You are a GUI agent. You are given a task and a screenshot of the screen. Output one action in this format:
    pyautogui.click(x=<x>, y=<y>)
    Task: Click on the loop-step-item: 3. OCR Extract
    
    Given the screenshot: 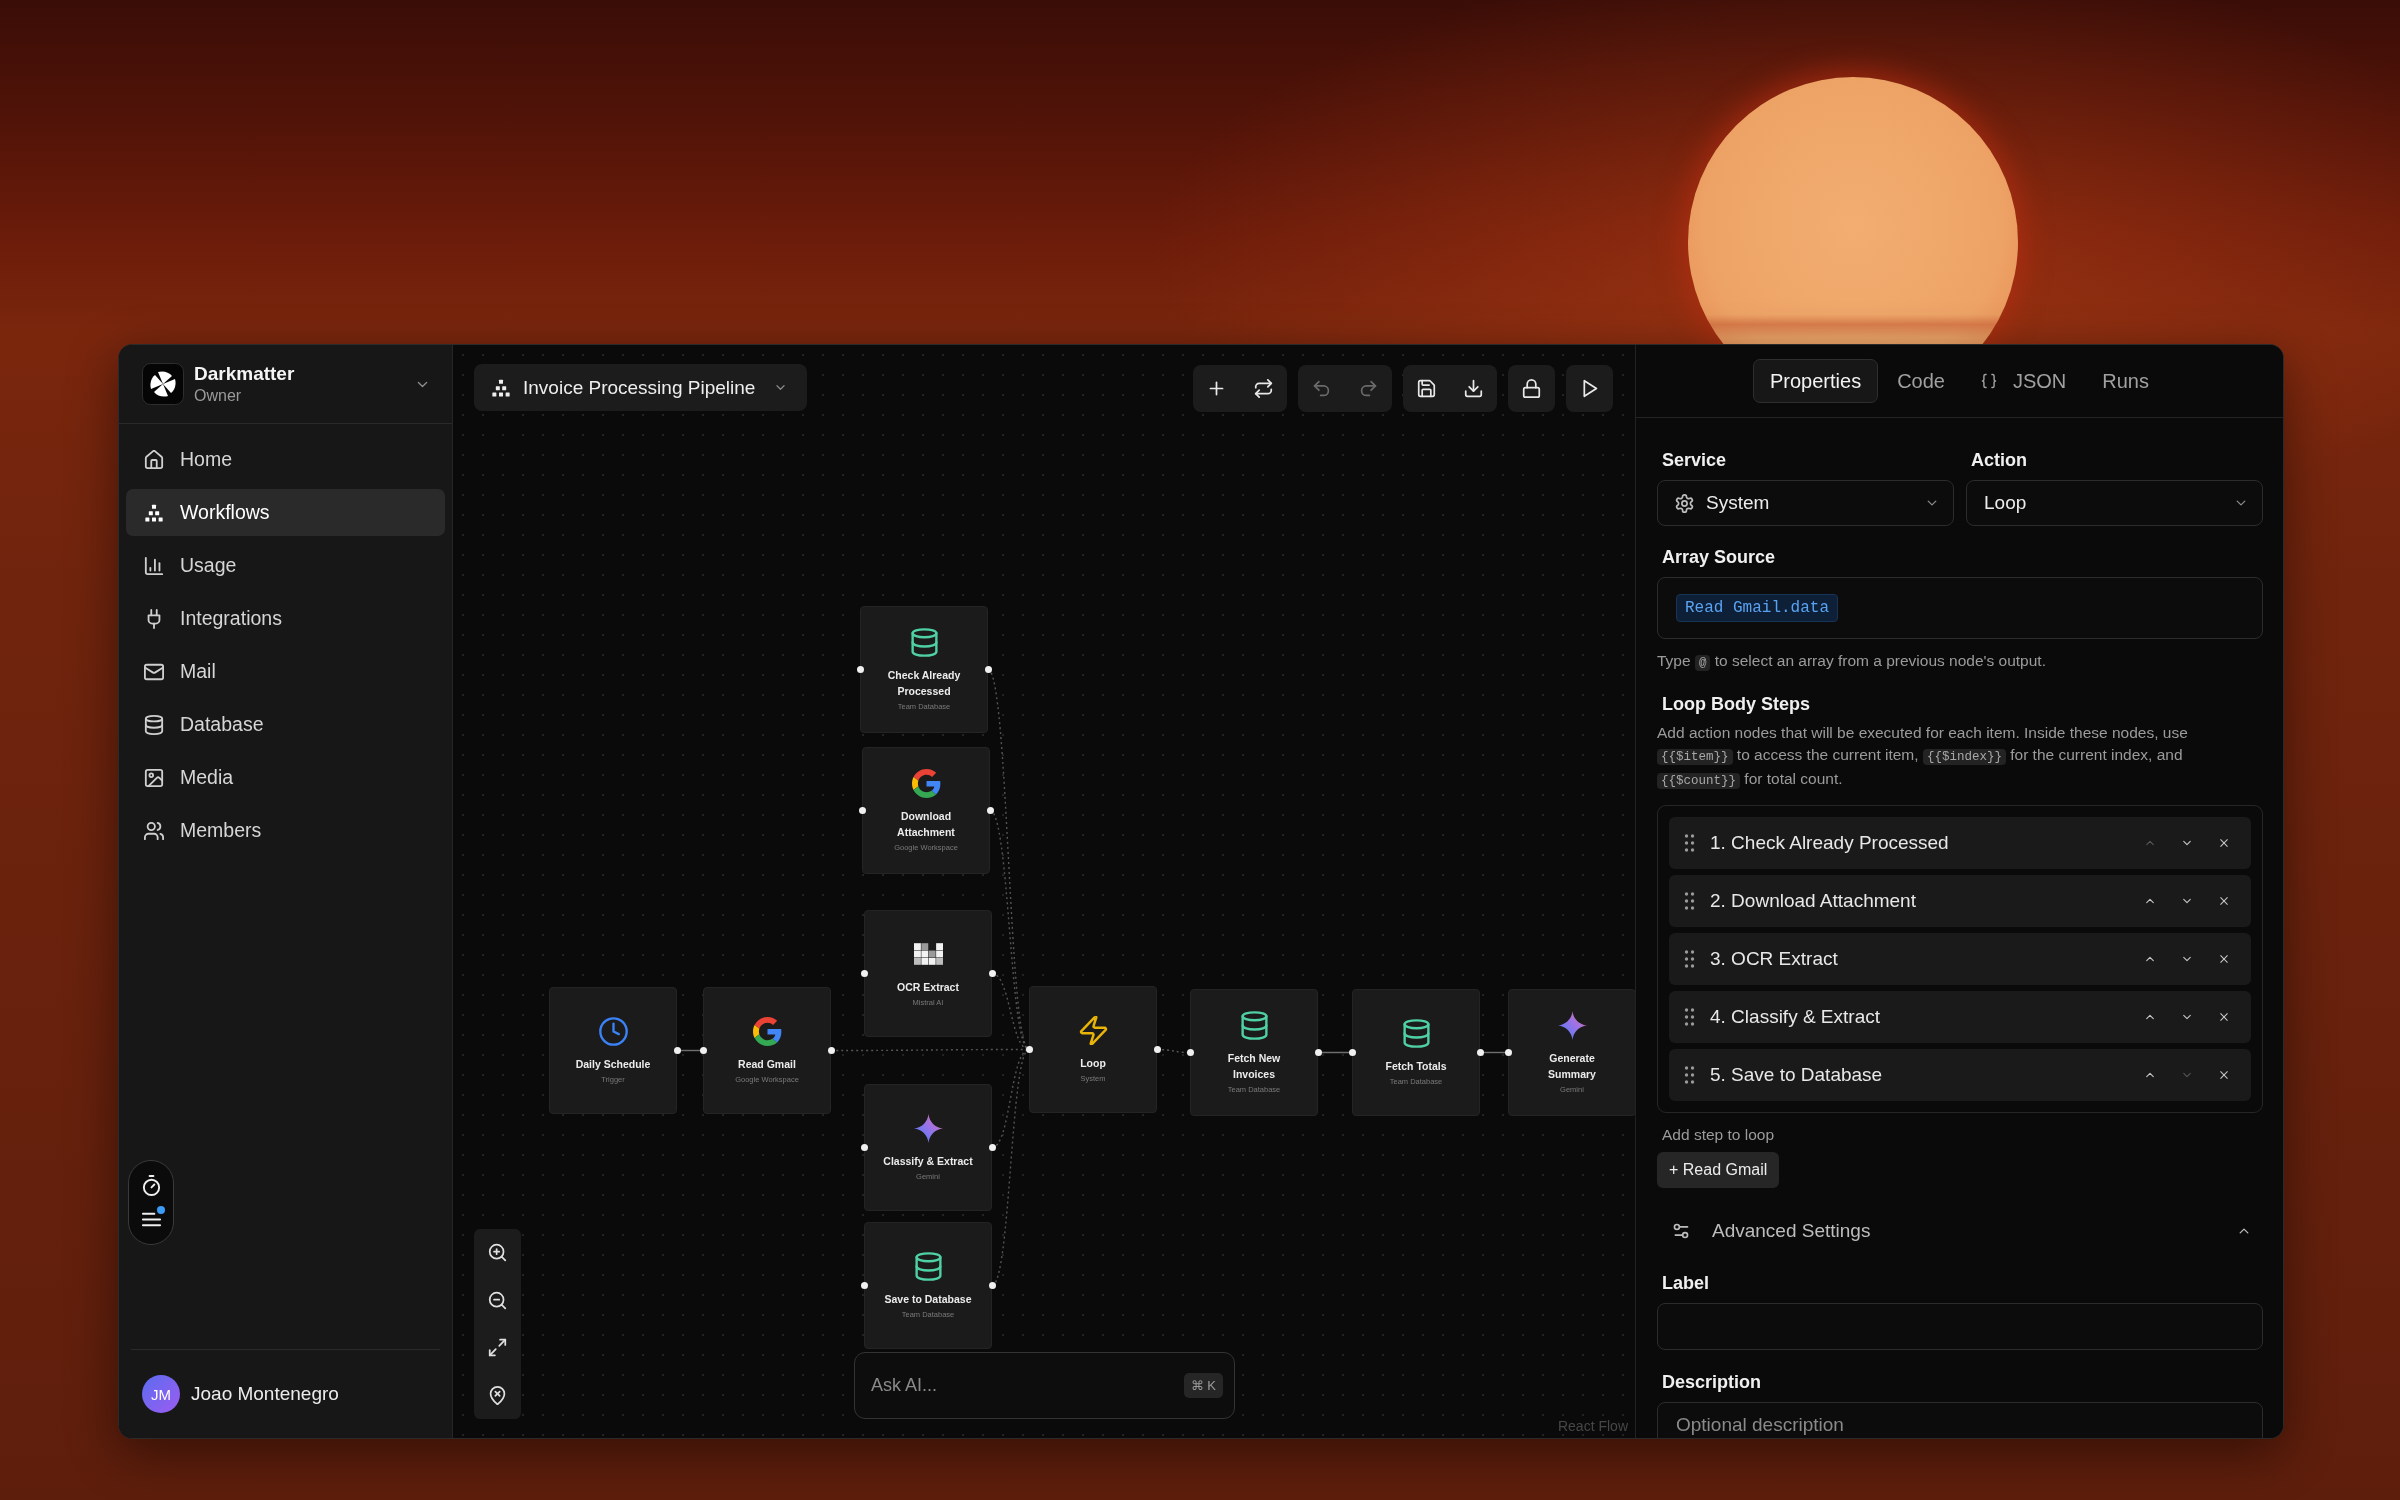 What is the action you would take?
    pyautogui.click(x=1960, y=958)
    